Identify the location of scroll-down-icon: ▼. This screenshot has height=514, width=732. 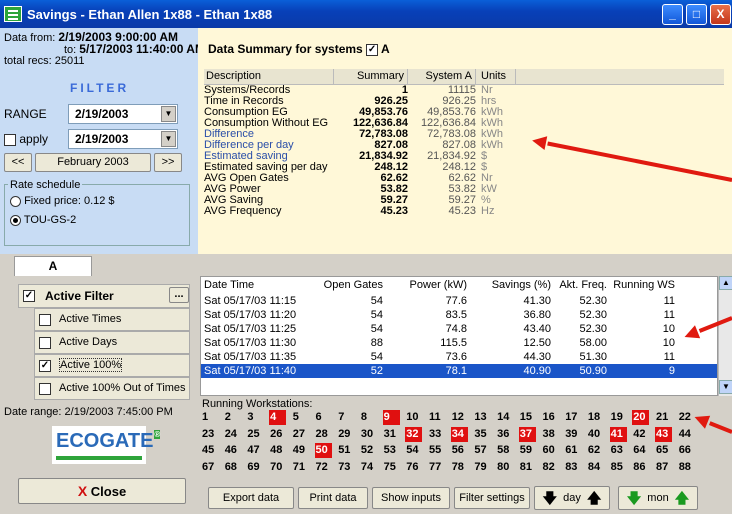
(725, 387).